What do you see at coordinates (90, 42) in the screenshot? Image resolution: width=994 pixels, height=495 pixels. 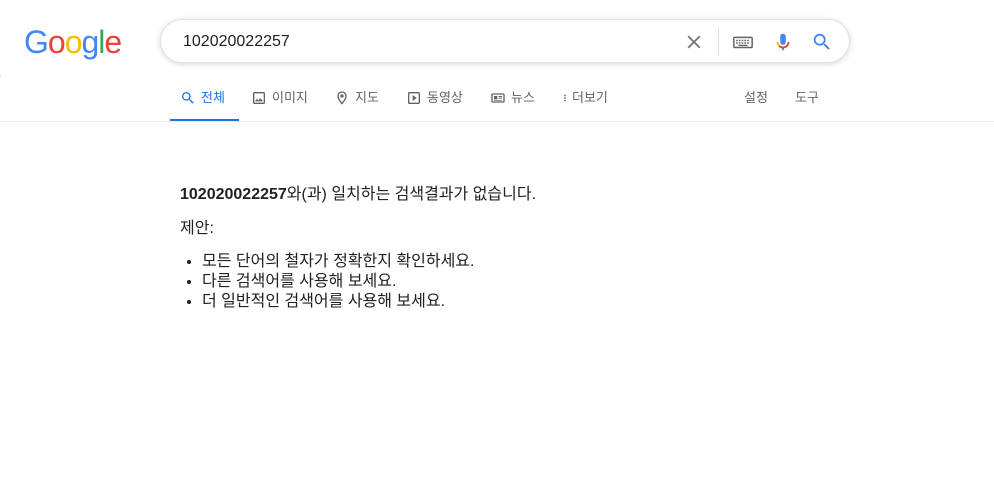 I see `logo-letter: g` at bounding box center [90, 42].